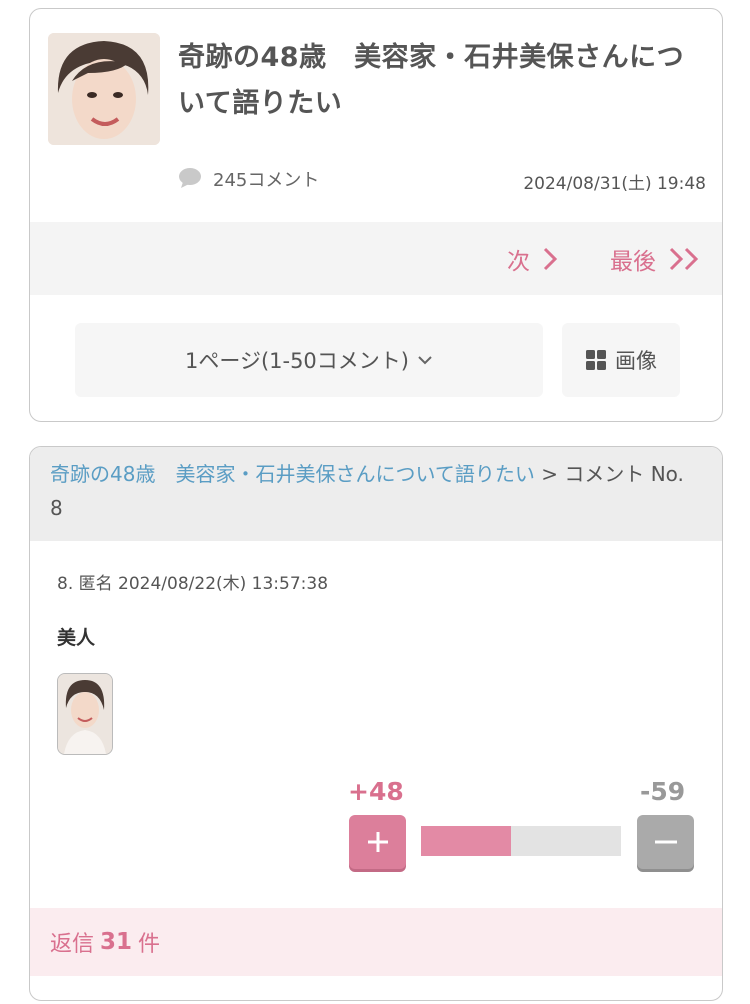  What do you see at coordinates (190, 178) in the screenshot?
I see `comment-bubble-icon` at bounding box center [190, 178].